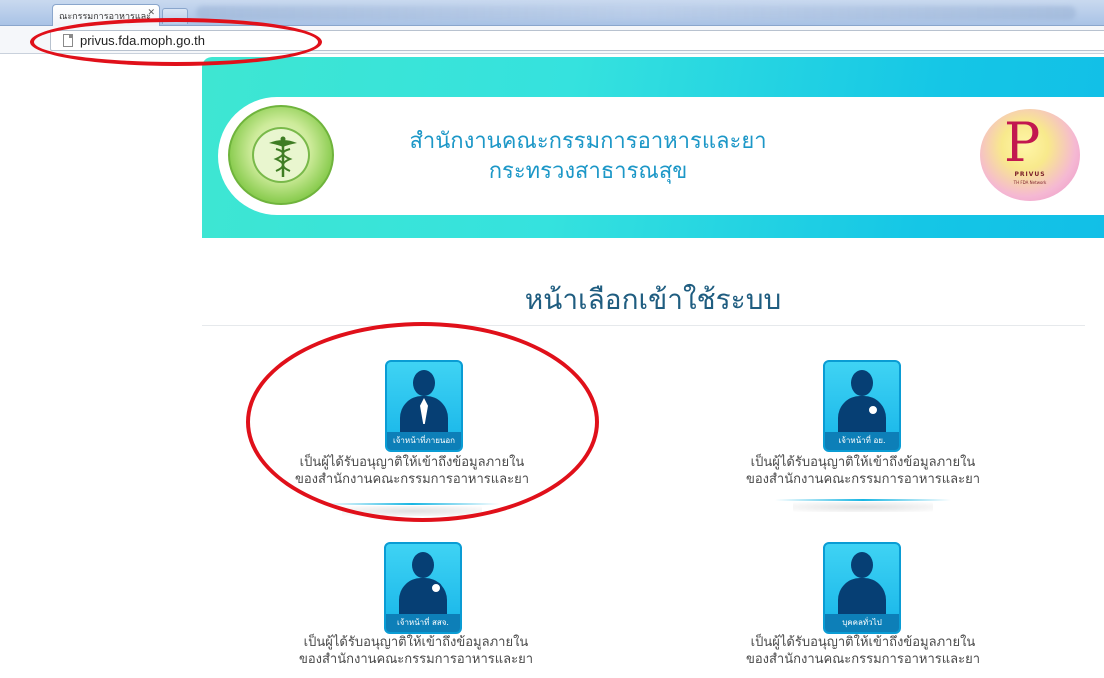 The width and height of the screenshot is (1104, 678). Describe the element at coordinates (423, 623) in the screenshot. I see `card-label-provincial-staff: เจ้าหน้าที่ สสจ.` at that location.